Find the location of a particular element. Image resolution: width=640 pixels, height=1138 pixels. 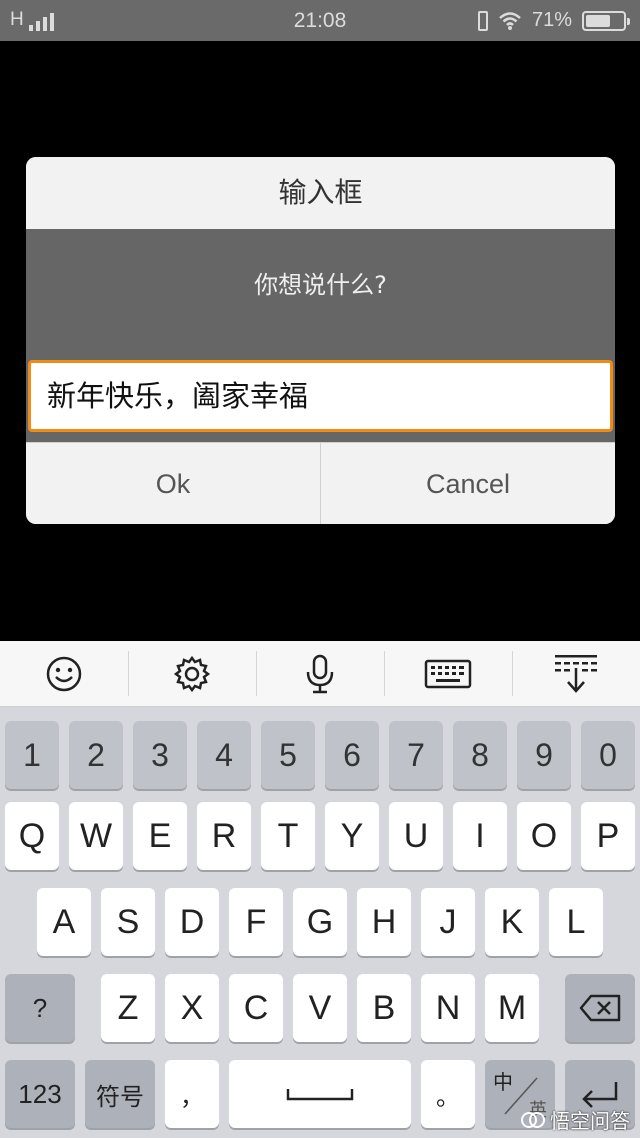

microphone-icon is located at coordinates (320, 673).